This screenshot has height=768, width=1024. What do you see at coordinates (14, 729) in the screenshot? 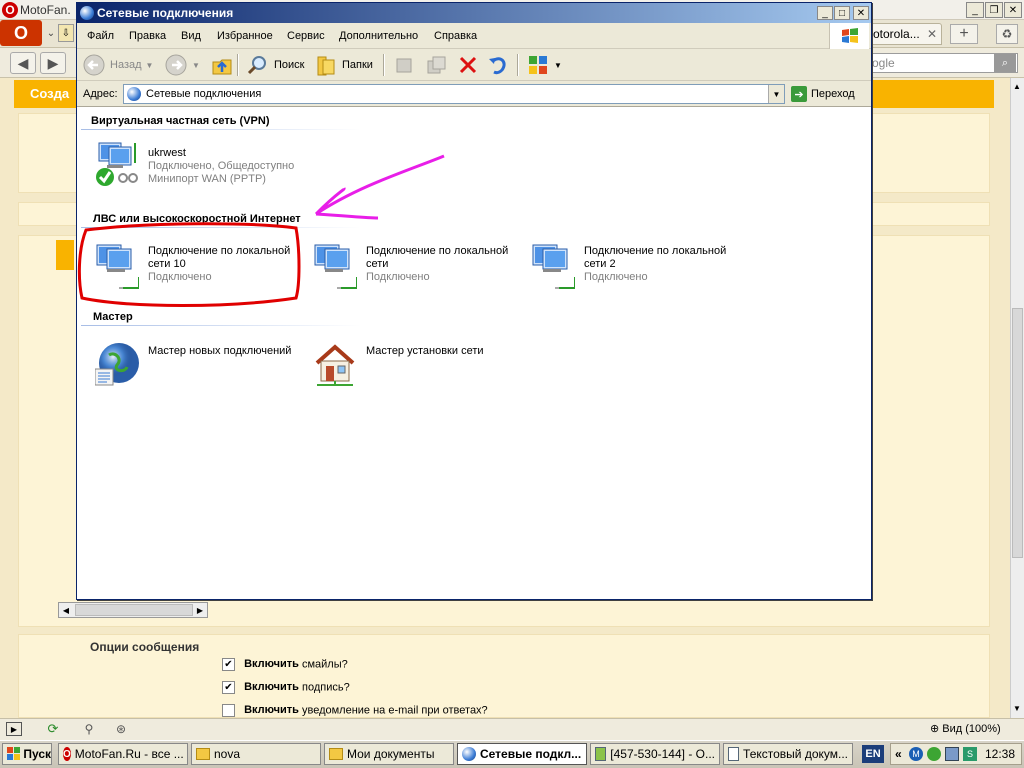
I see `panel-toggle-icon: ▶` at bounding box center [14, 729].